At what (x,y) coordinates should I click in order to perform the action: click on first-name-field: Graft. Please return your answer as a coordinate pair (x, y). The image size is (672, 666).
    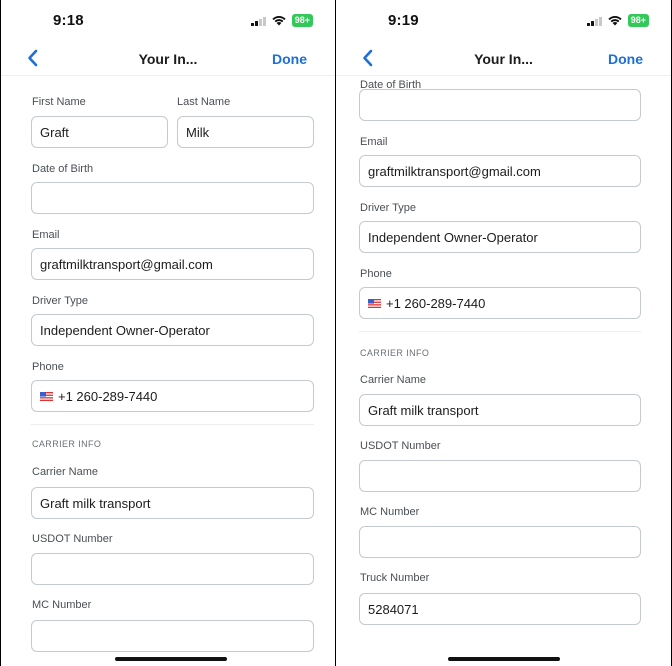
    Looking at the image, I should click on (99, 132).